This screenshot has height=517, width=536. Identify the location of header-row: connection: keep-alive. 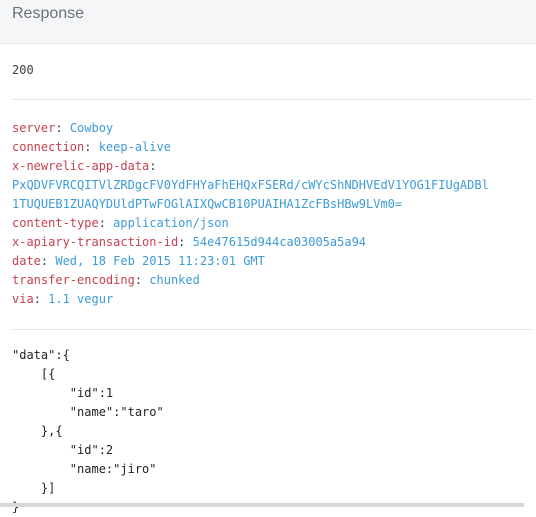
(250, 147).